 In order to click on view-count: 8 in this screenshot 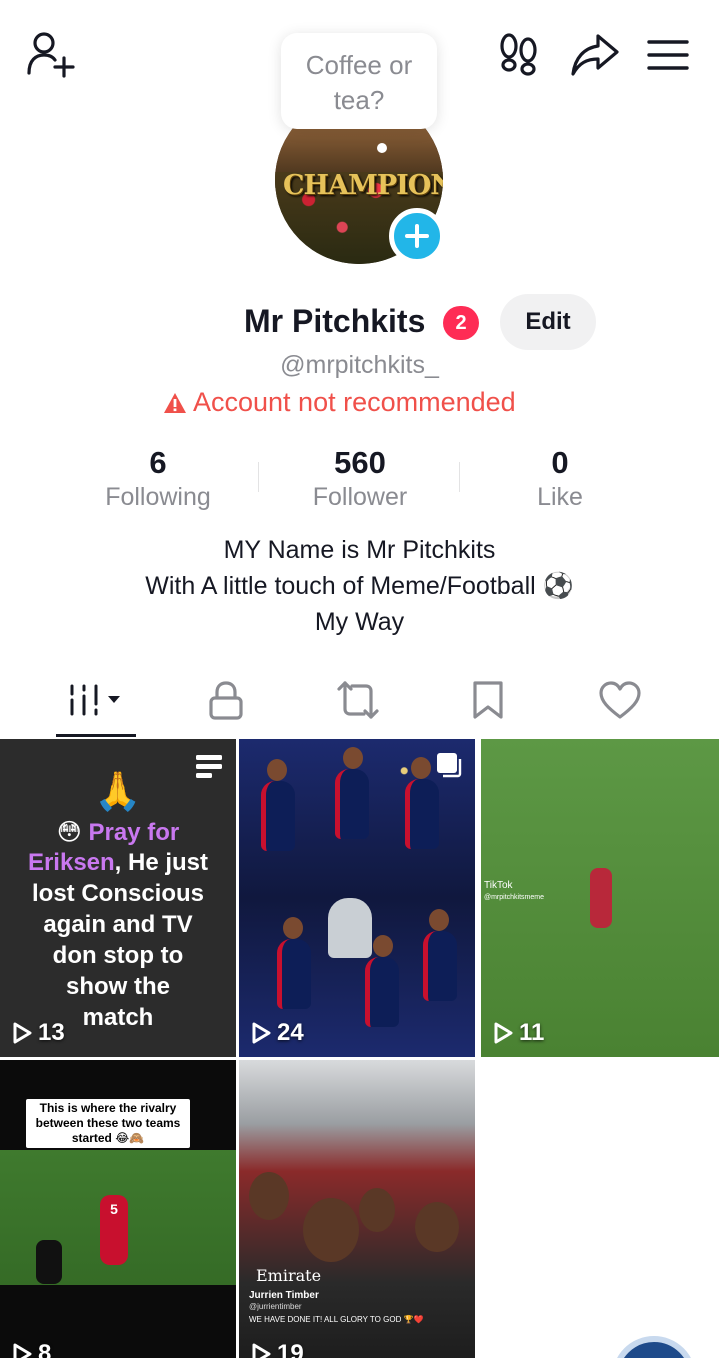, I will do `click(31, 1349)`.